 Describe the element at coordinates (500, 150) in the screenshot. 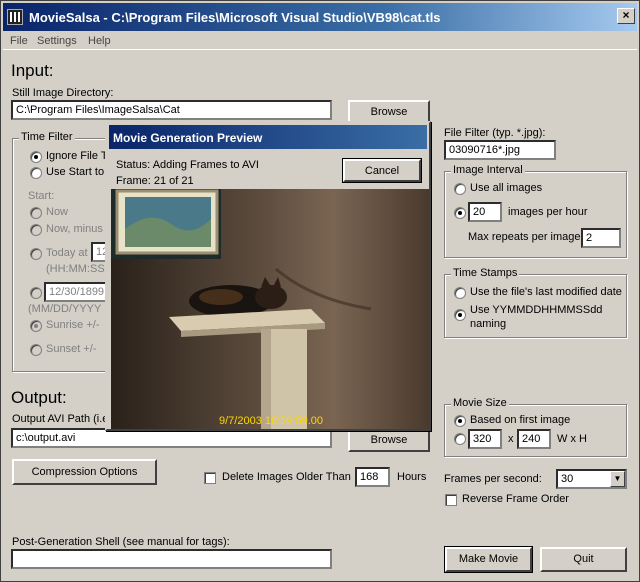

I see `file-filter-input: 03090716*.jpg` at that location.